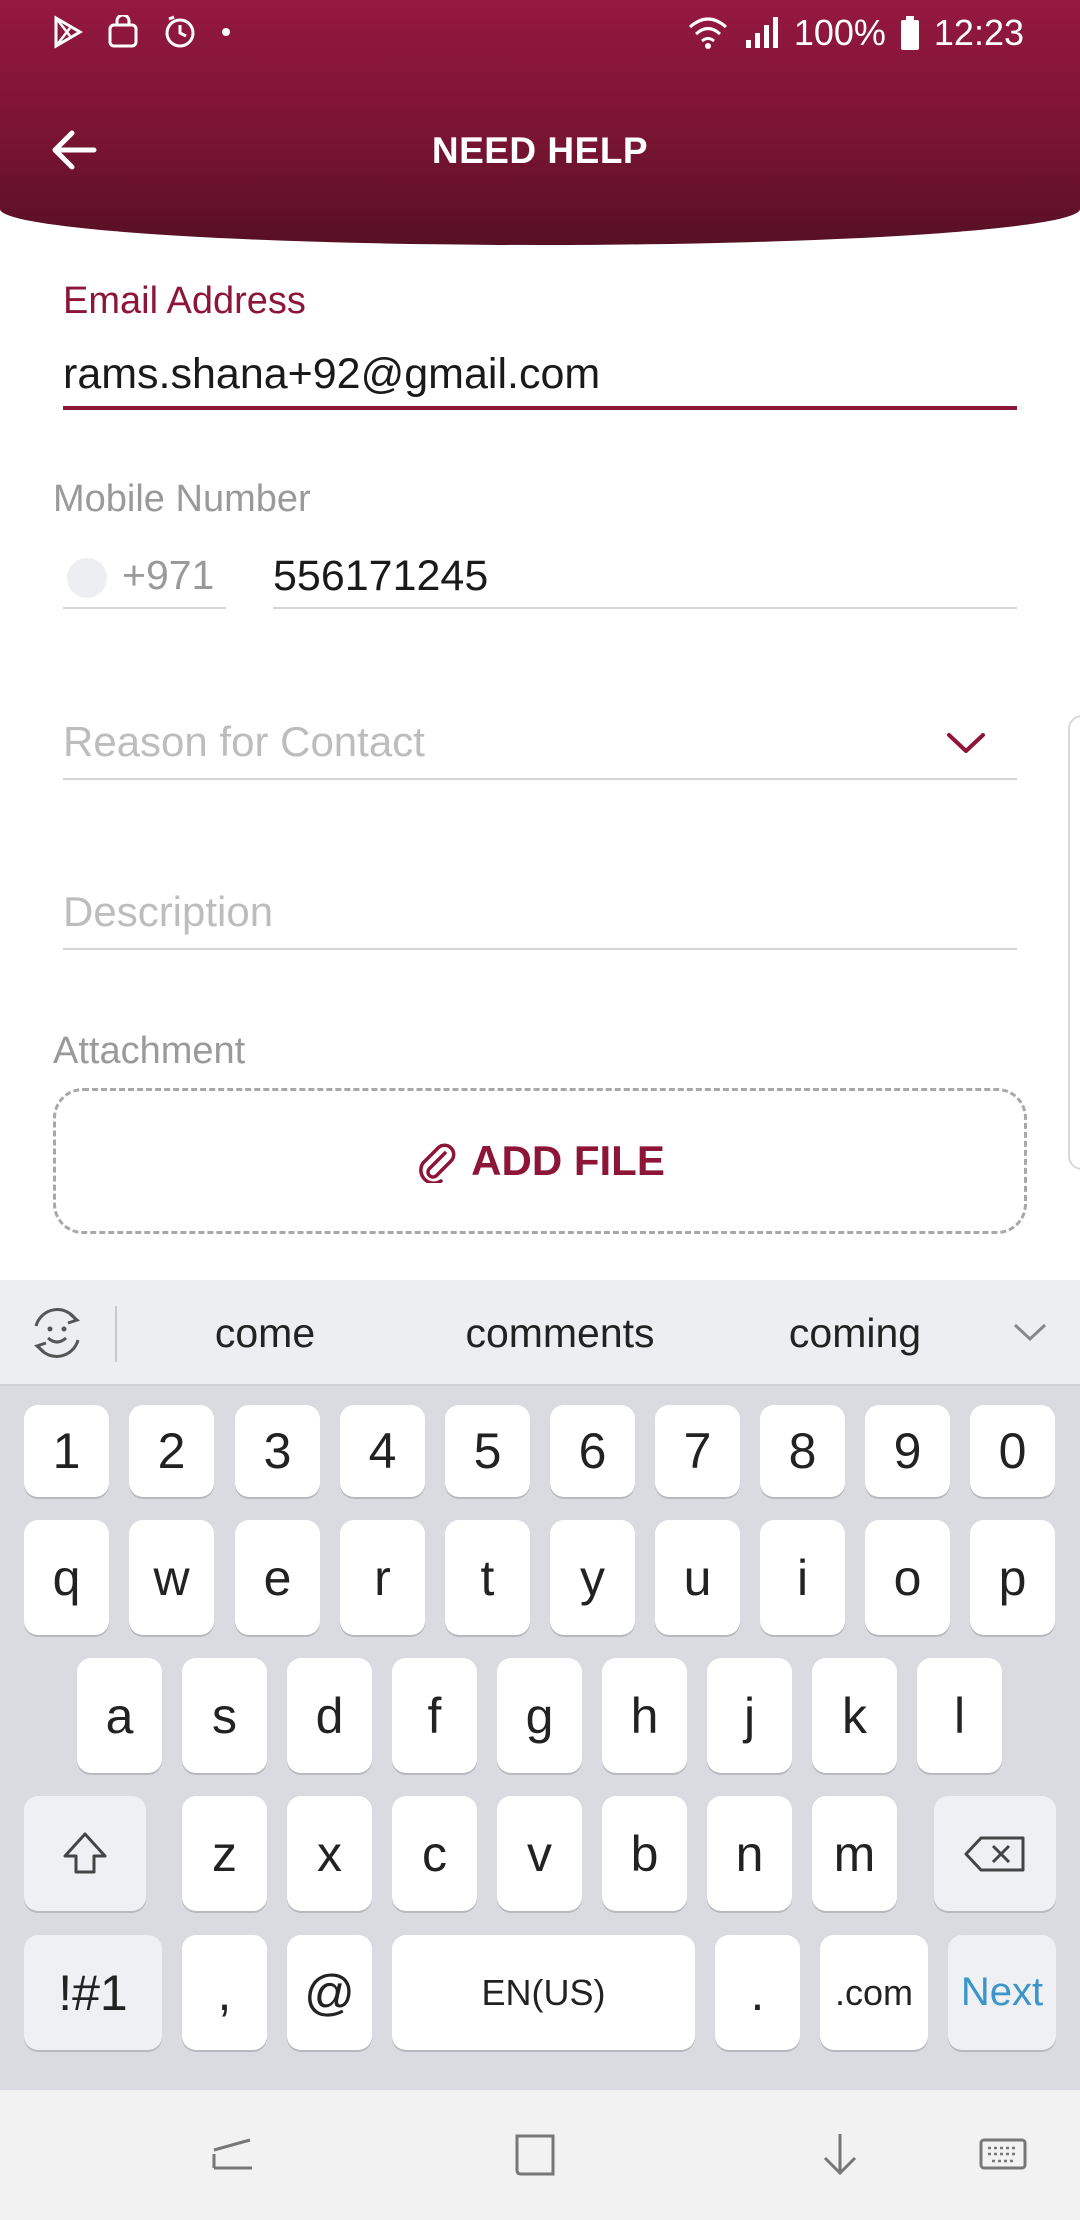  I want to click on key-b: b, so click(644, 1853).